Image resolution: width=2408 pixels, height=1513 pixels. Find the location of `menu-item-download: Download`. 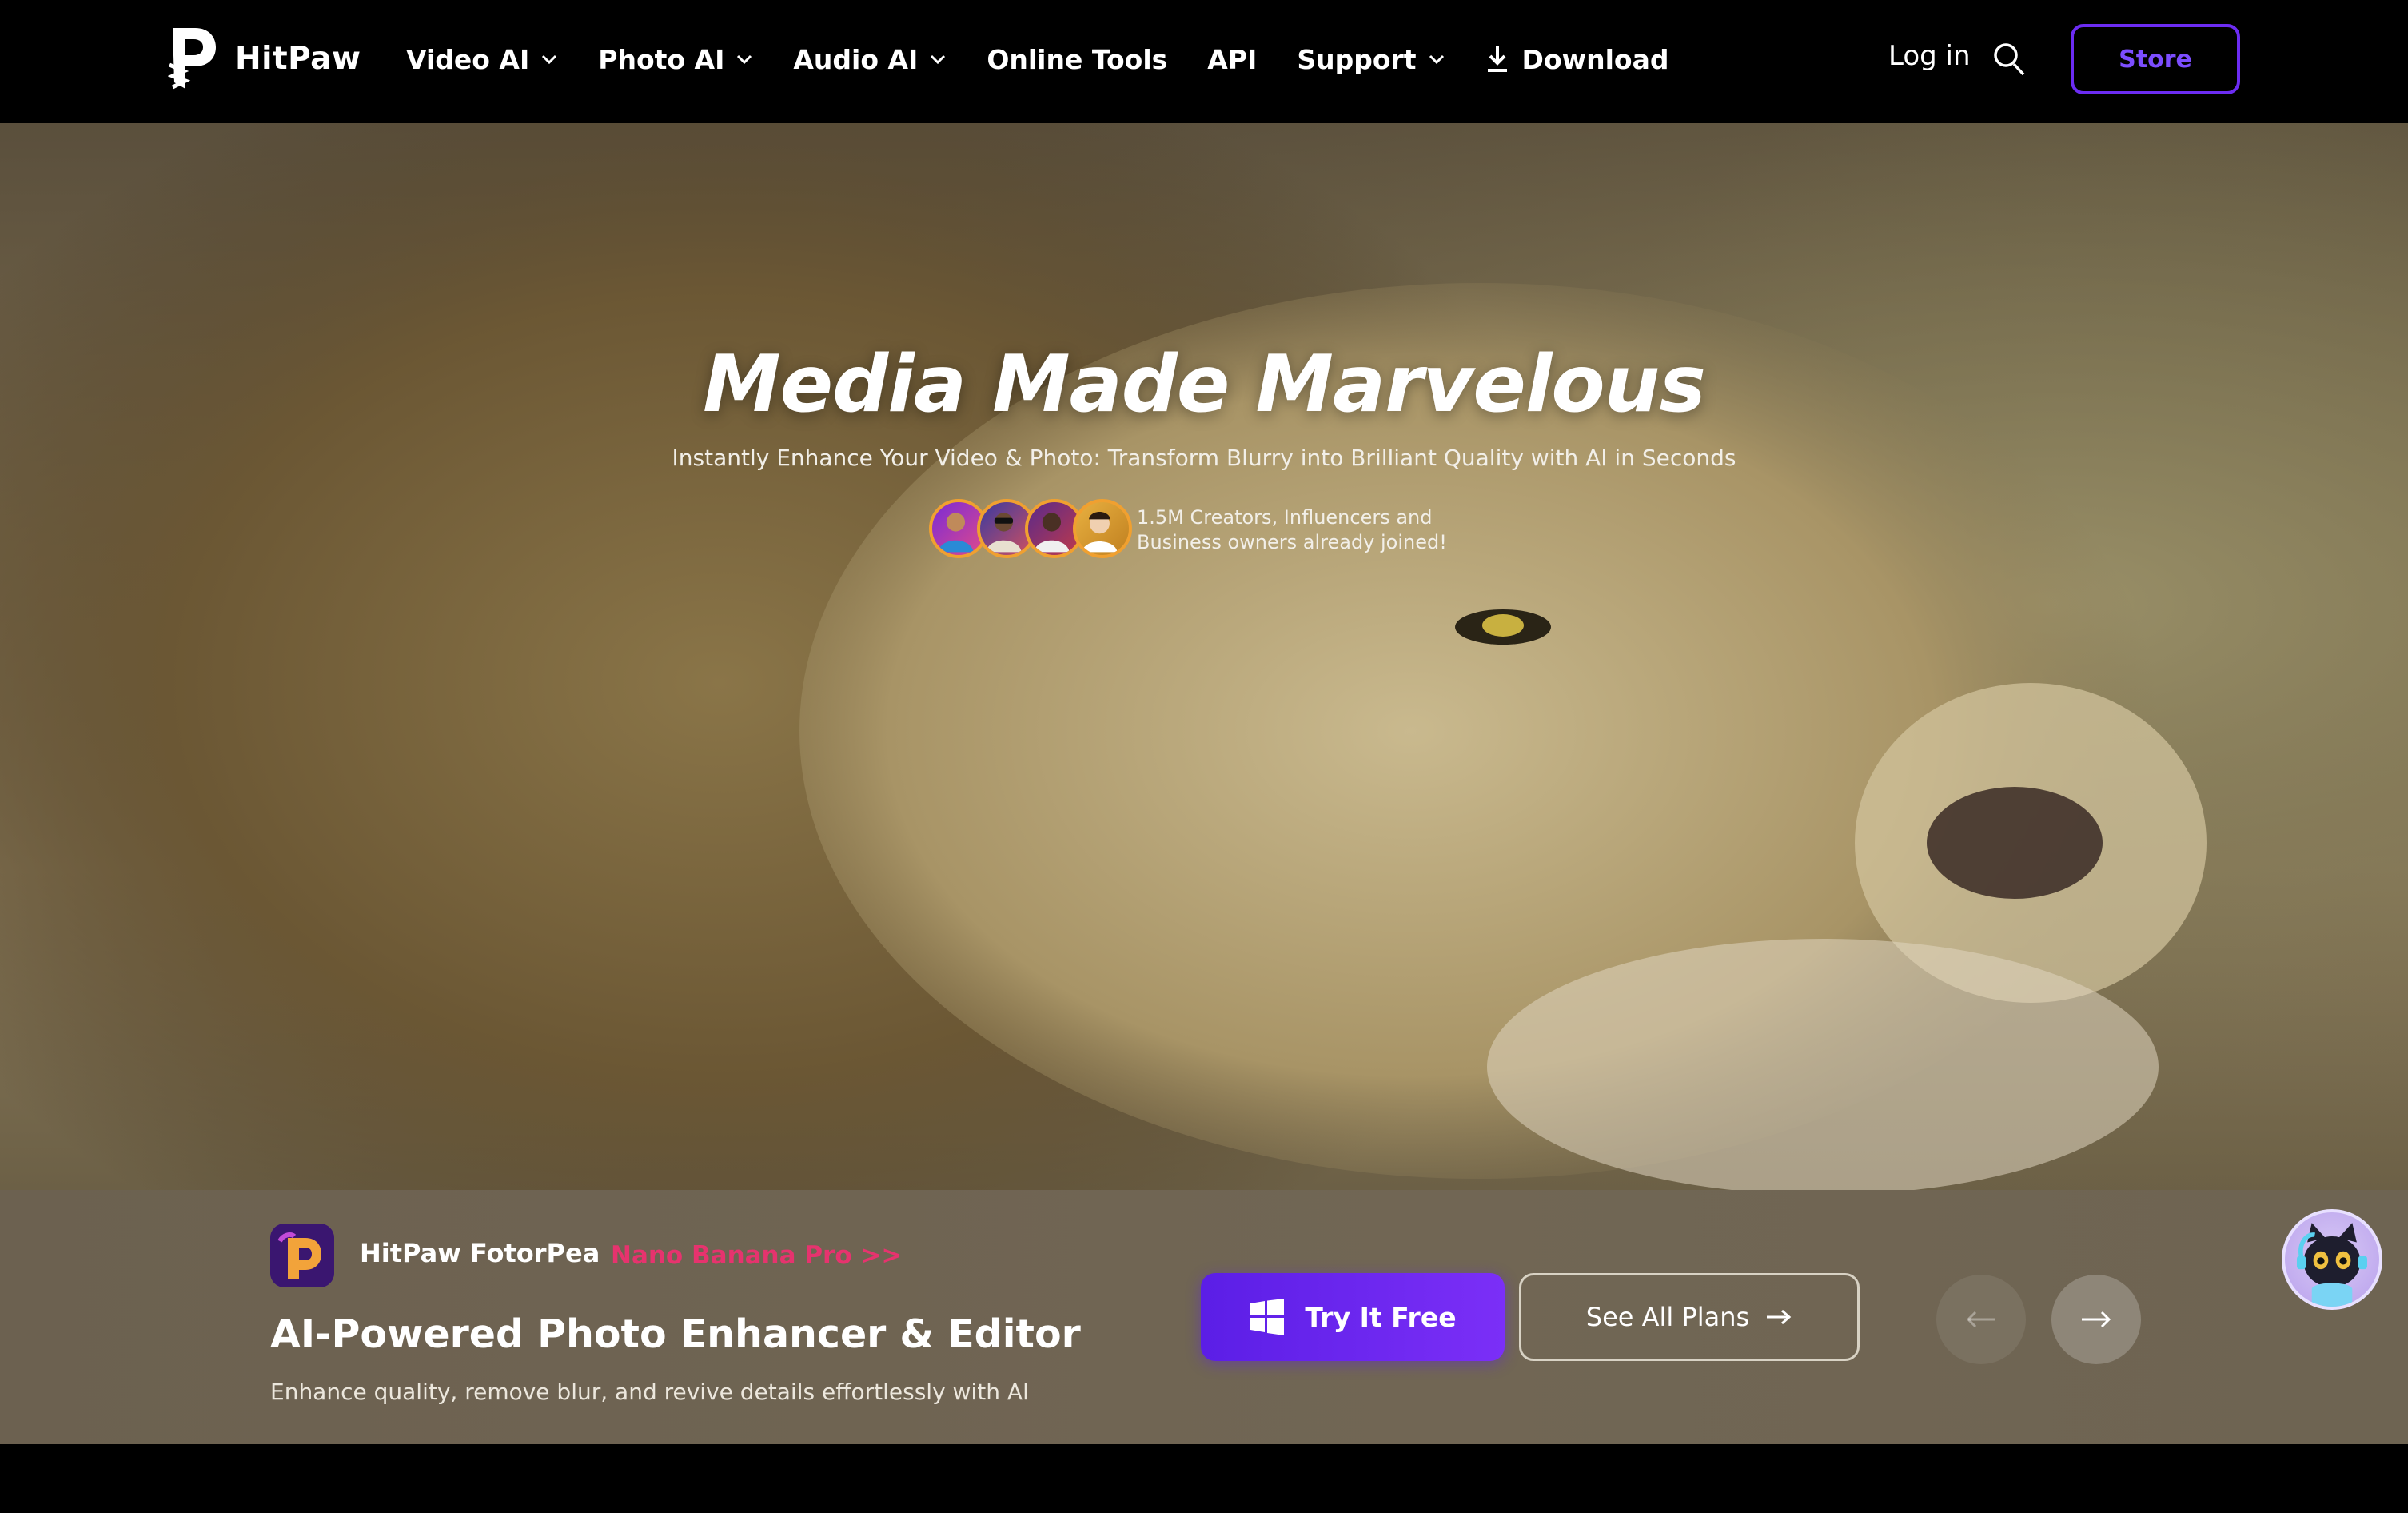

menu-item-download: Download is located at coordinates (1577, 59).